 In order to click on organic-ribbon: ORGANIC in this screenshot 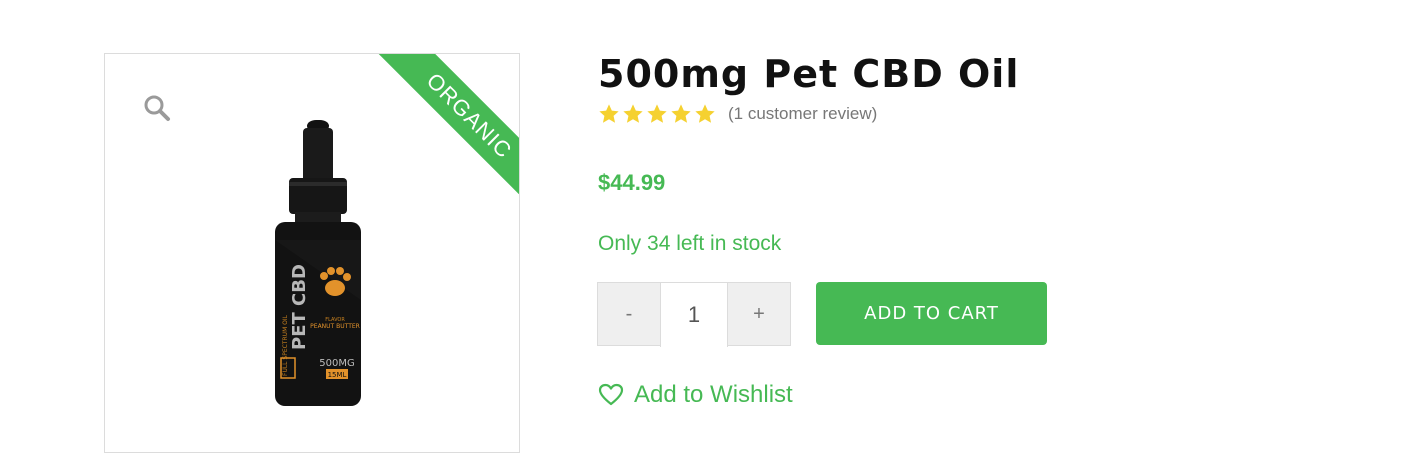, I will do `click(439, 124)`.